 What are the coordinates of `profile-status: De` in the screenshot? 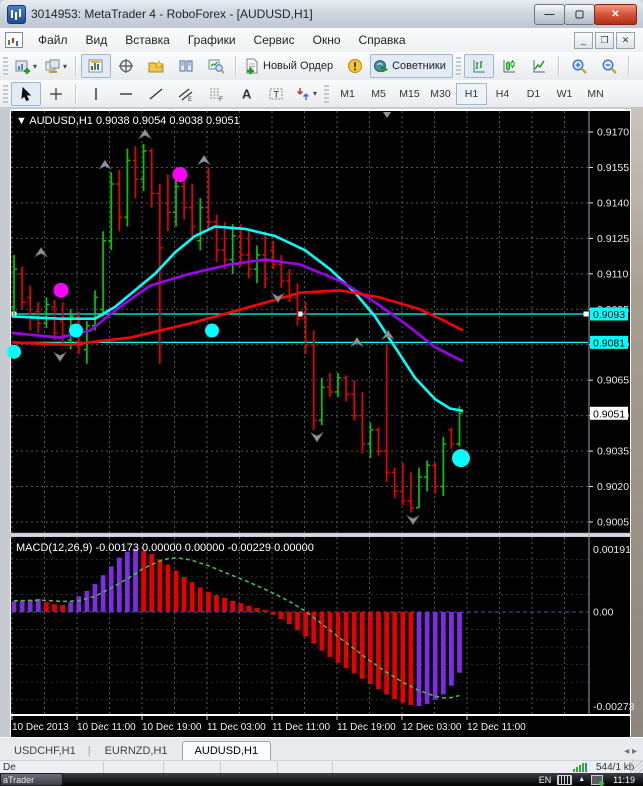 It's located at (9, 767).